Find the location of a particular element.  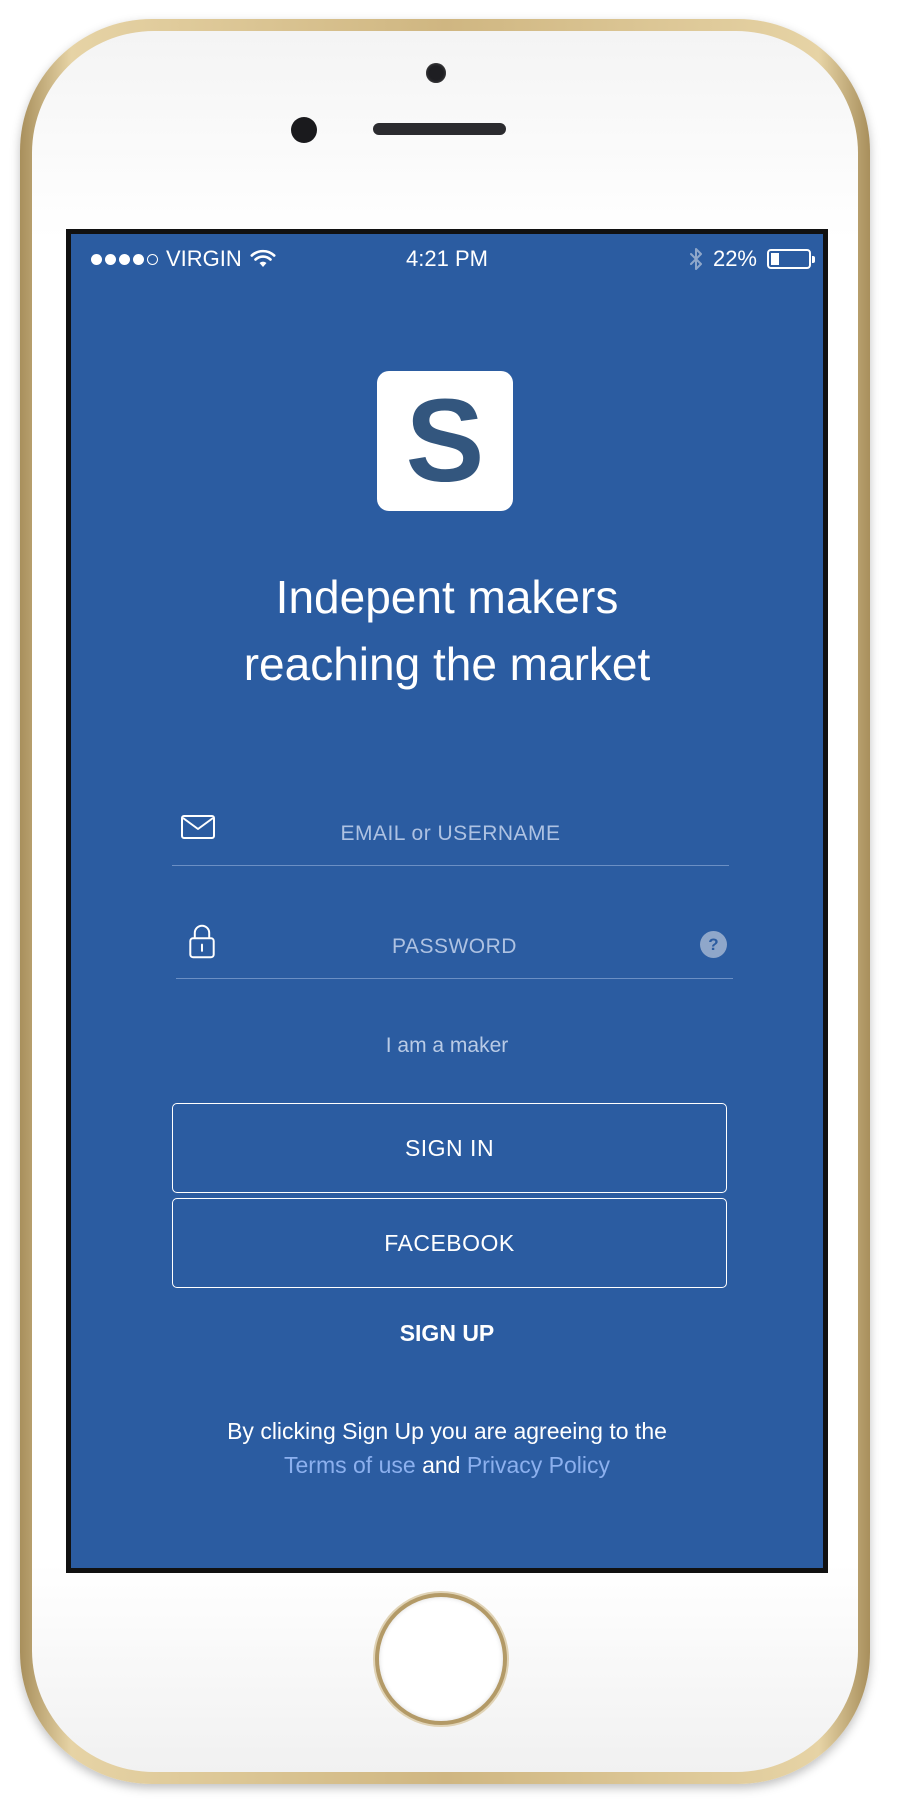

status-right: 22% is located at coordinates (752, 259).